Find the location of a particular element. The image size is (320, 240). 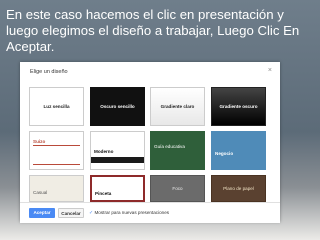

theme-label: Guía educativa is located at coordinates (169, 146).